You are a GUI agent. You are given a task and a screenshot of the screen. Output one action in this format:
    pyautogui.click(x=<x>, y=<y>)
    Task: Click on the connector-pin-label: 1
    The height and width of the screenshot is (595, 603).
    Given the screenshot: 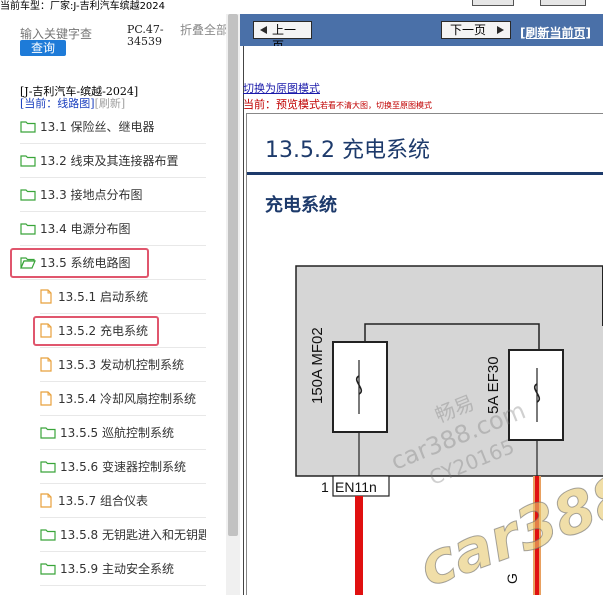 What is the action you would take?
    pyautogui.click(x=325, y=487)
    